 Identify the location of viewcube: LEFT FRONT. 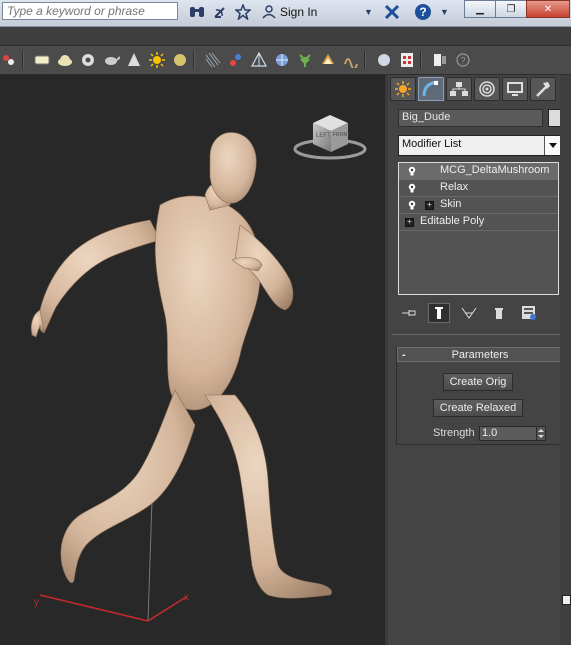
(330, 137).